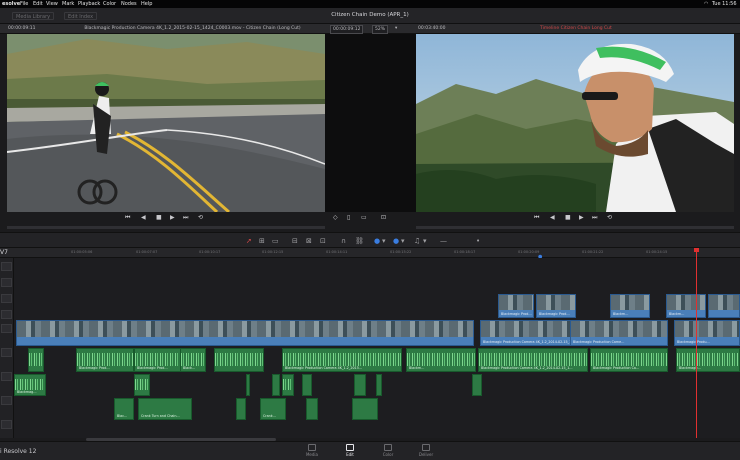  I want to click on overwrite-clip-icon: ⊠, so click(309, 241).